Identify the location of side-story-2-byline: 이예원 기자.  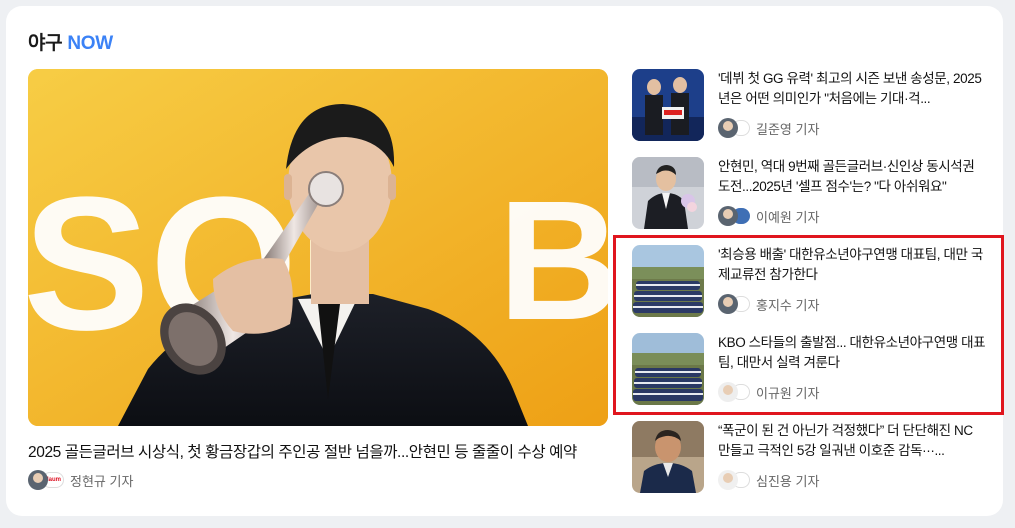
(768, 216).